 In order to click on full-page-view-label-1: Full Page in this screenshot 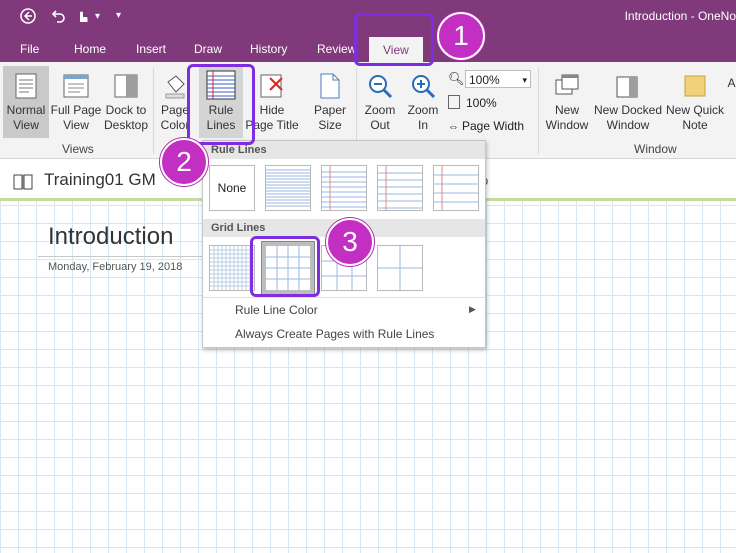, I will do `click(76, 110)`.